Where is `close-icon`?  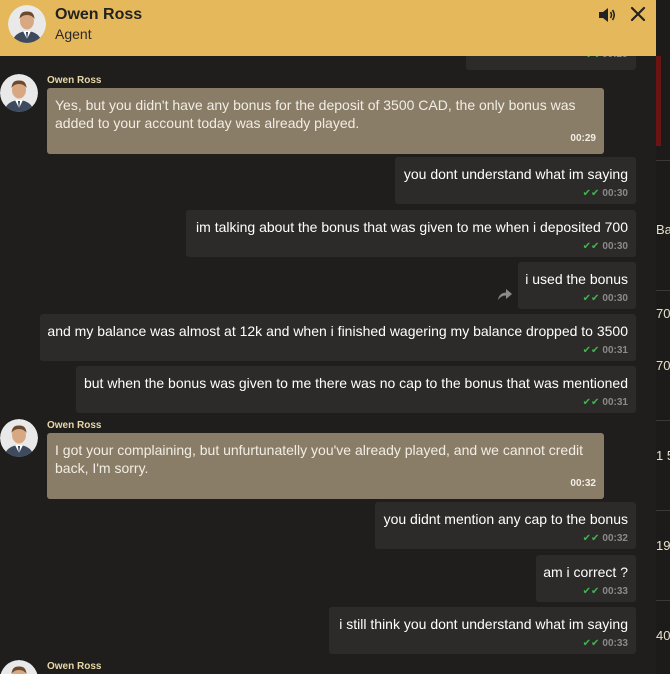
close-icon is located at coordinates (638, 14).